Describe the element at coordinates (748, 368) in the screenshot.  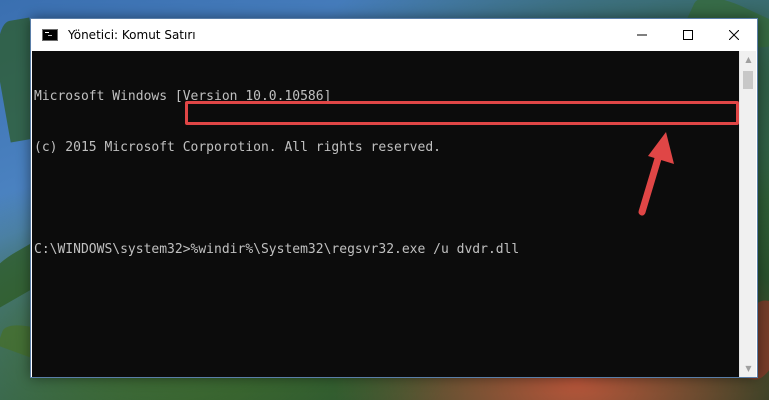
I see `scroll-down-arrow-icon: ▼` at that location.